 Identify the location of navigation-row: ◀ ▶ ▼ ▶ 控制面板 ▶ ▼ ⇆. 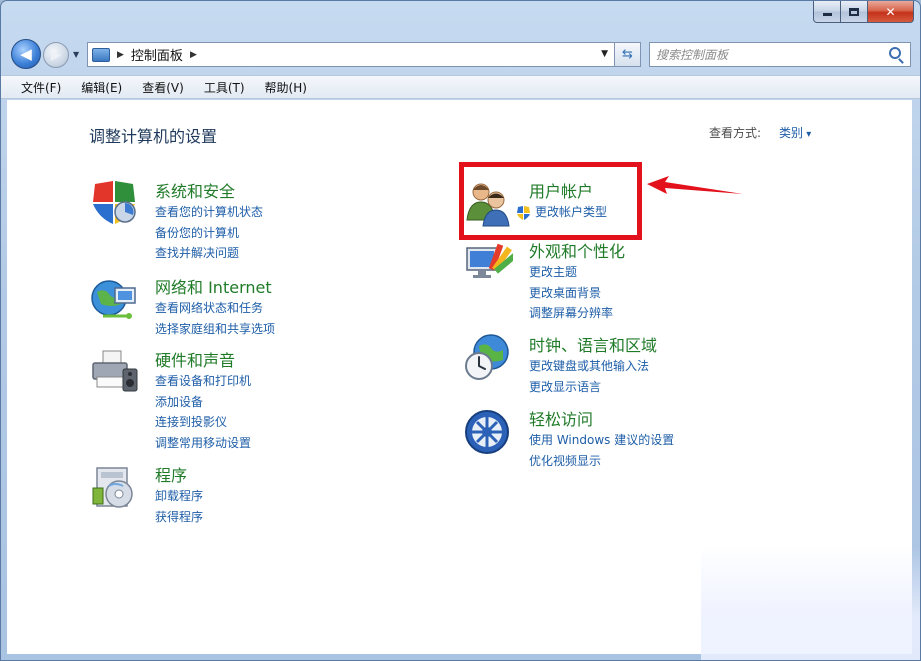
(460, 53).